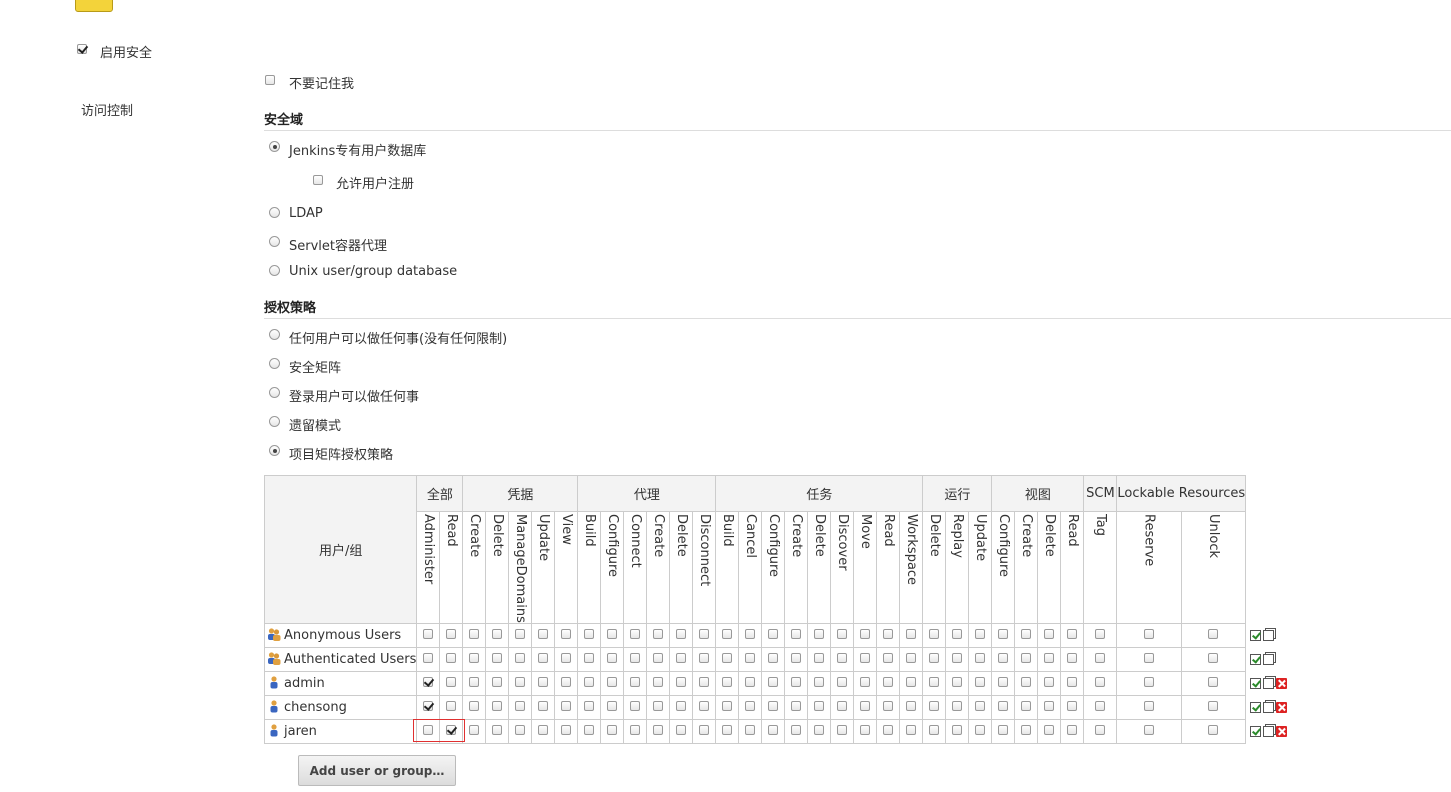 The height and width of the screenshot is (792, 1451). Describe the element at coordinates (1282, 707) in the screenshot. I see `remove-icon` at that location.